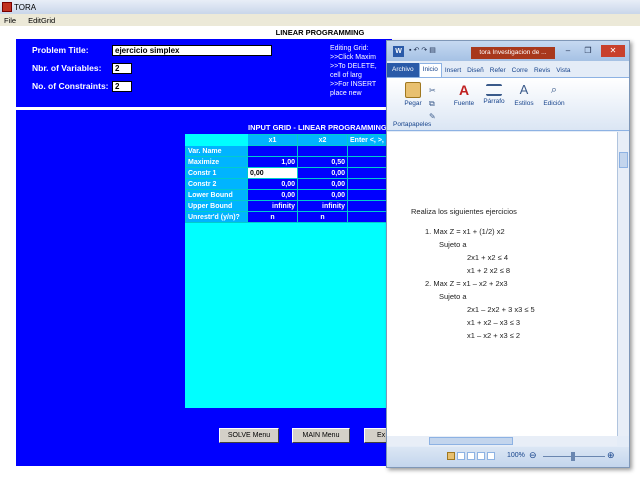 Image resolution: width=640 pixels, height=480 pixels. What do you see at coordinates (588, 51) in the screenshot?
I see `restore-icon: ❐` at bounding box center [588, 51].